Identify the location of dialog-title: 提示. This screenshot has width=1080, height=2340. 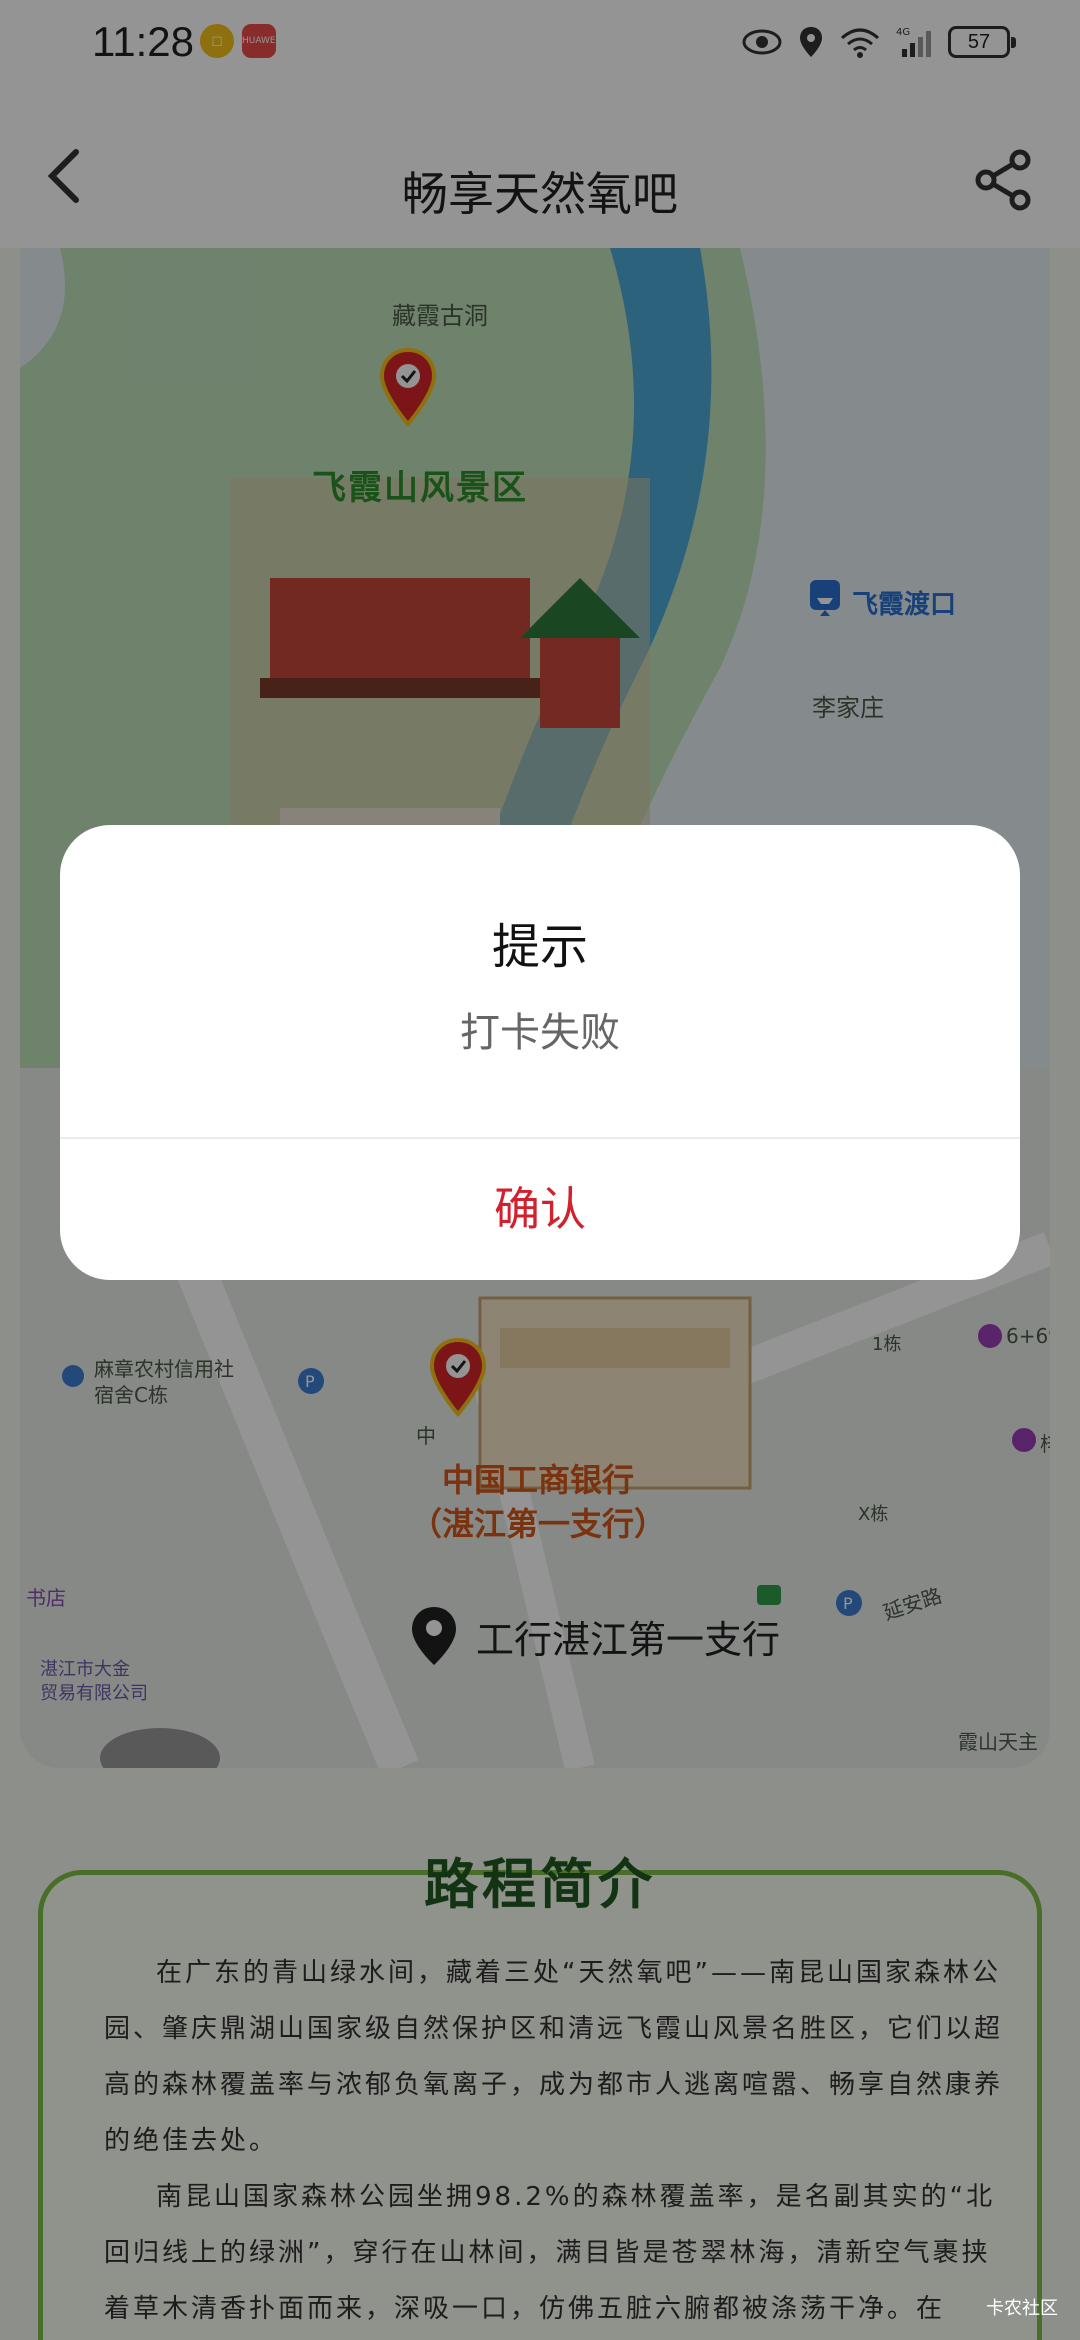
(539, 947).